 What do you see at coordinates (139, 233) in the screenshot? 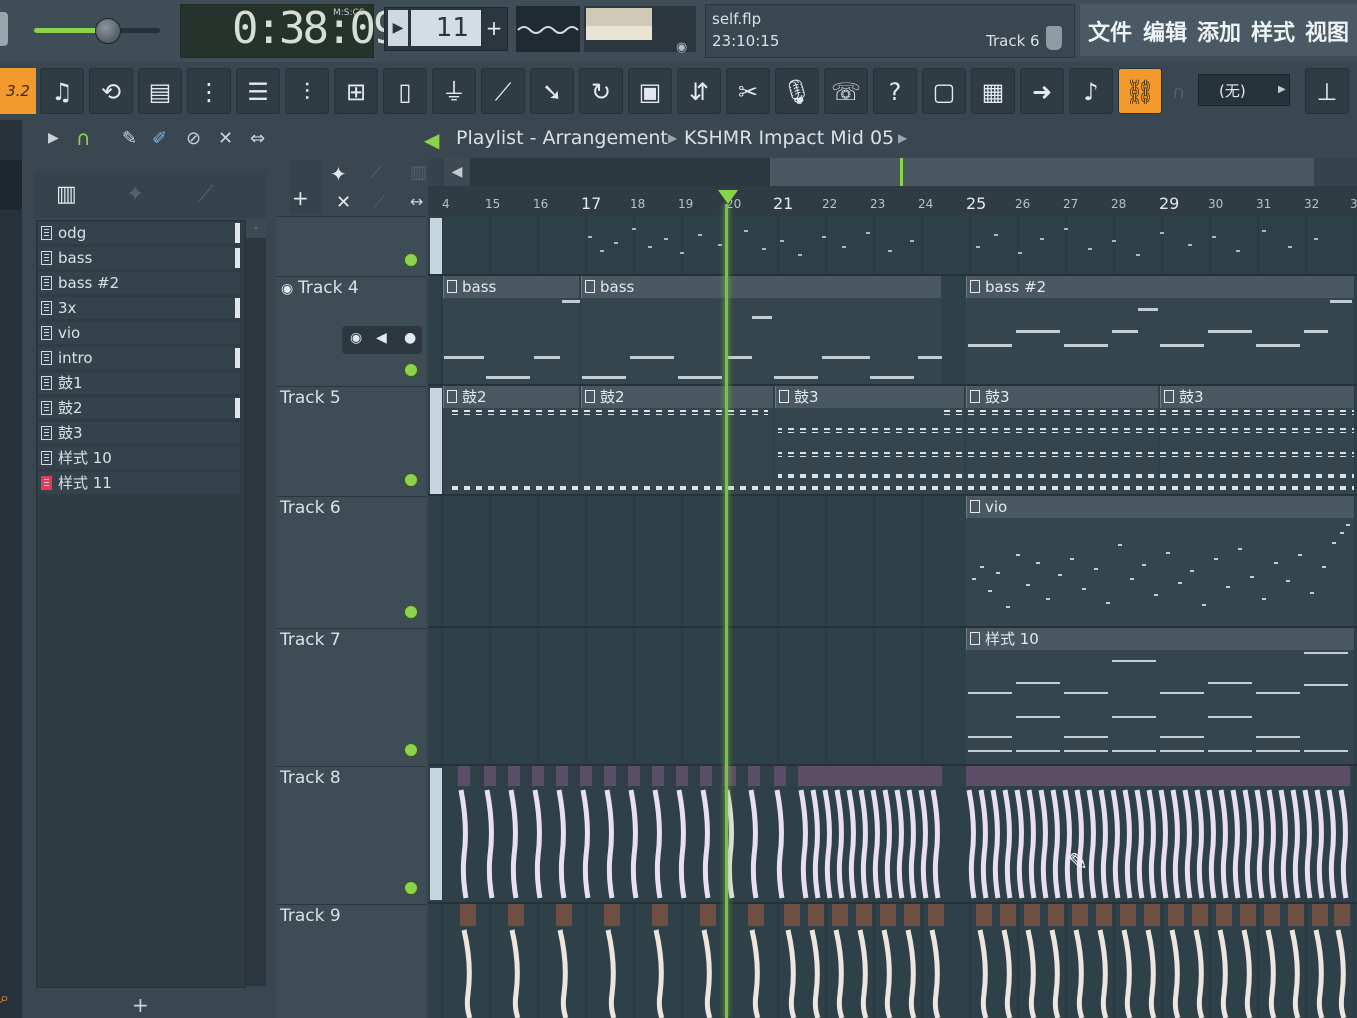
I see `pattern-item: odg` at bounding box center [139, 233].